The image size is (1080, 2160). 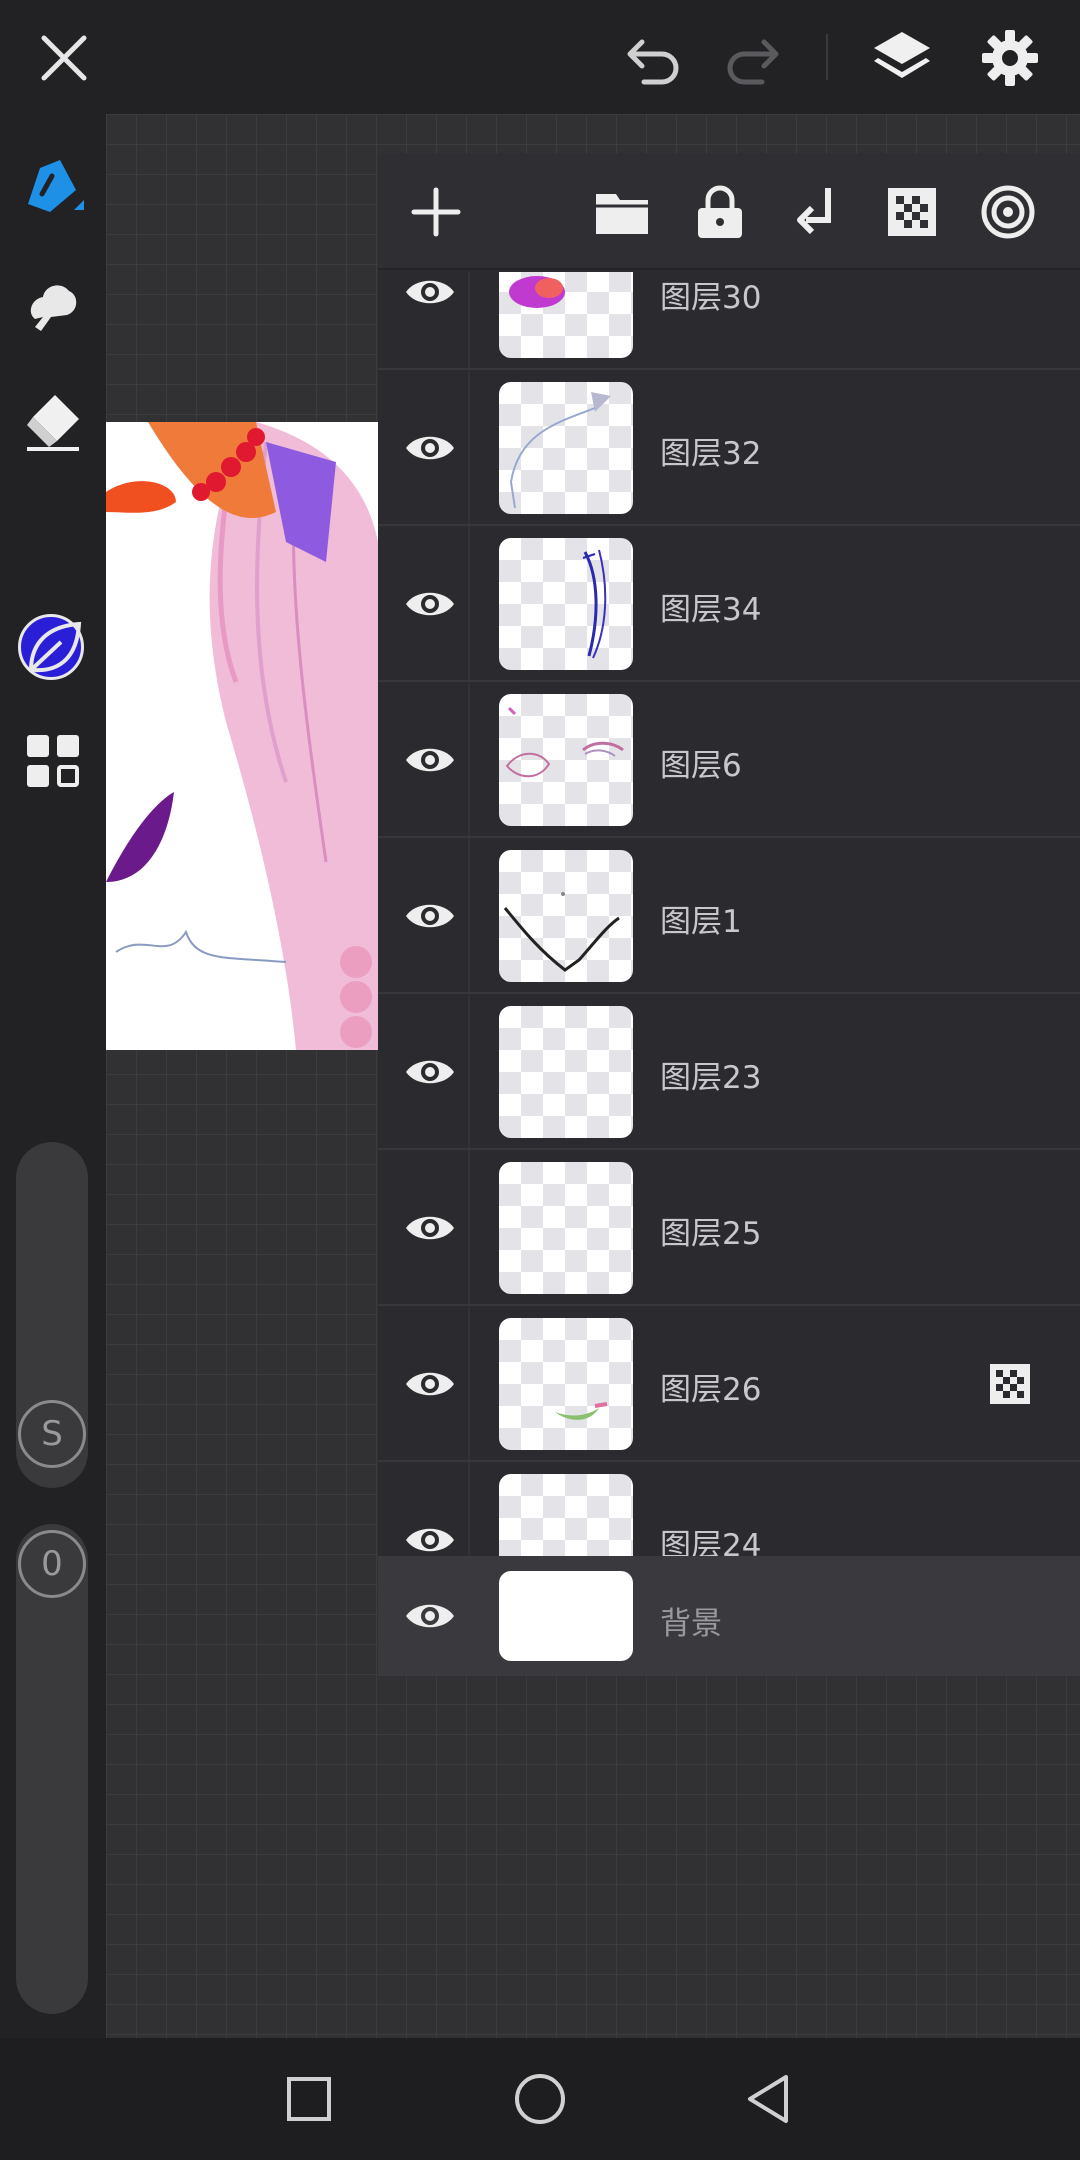 What do you see at coordinates (52, 1769) in the screenshot?
I see `opacity-slider: 0` at bounding box center [52, 1769].